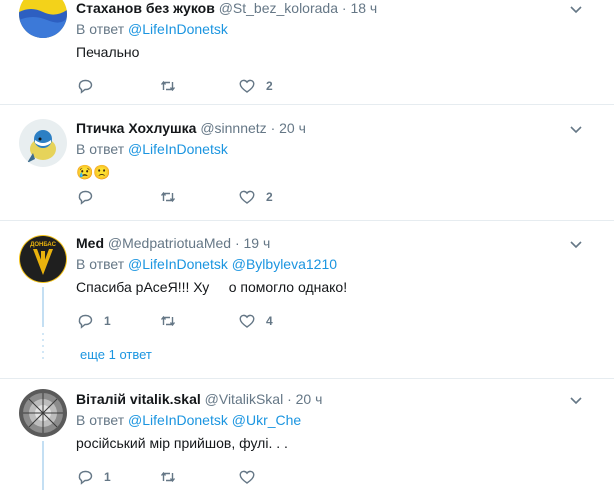 This screenshot has height=490, width=614. Describe the element at coordinates (136, 128) in the screenshot. I see `display-name: Птичка Хохлушка` at that location.